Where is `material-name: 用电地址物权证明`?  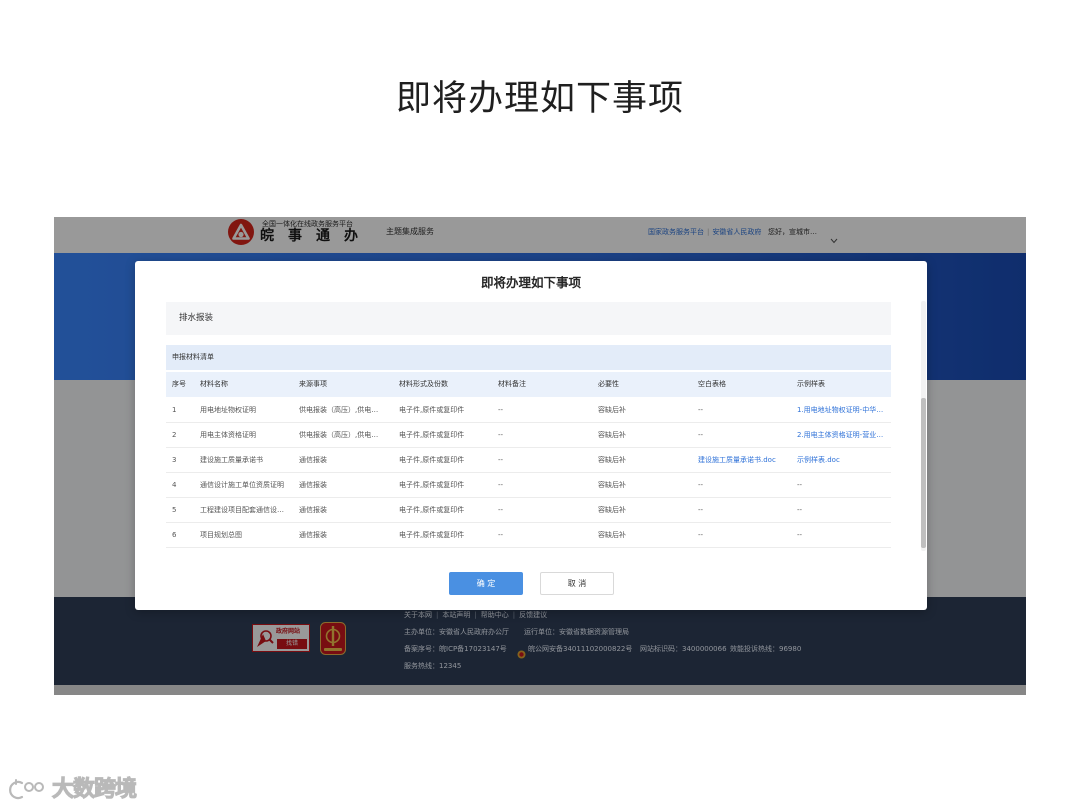 material-name: 用电地址物权证明 is located at coordinates (228, 410).